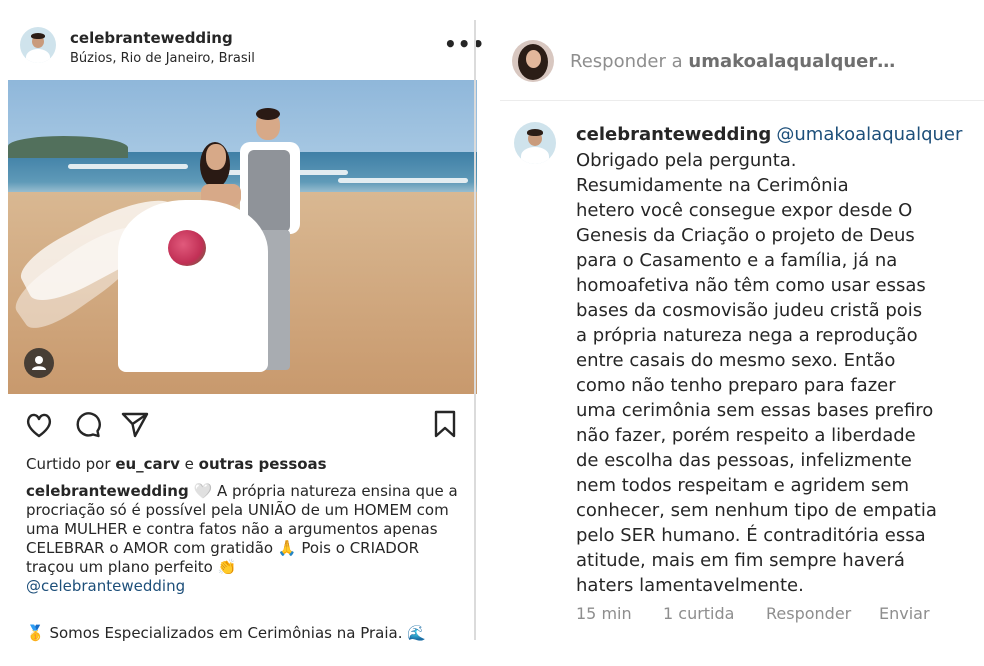 The width and height of the screenshot is (984, 666). I want to click on bookmark-icon, so click(445, 424).